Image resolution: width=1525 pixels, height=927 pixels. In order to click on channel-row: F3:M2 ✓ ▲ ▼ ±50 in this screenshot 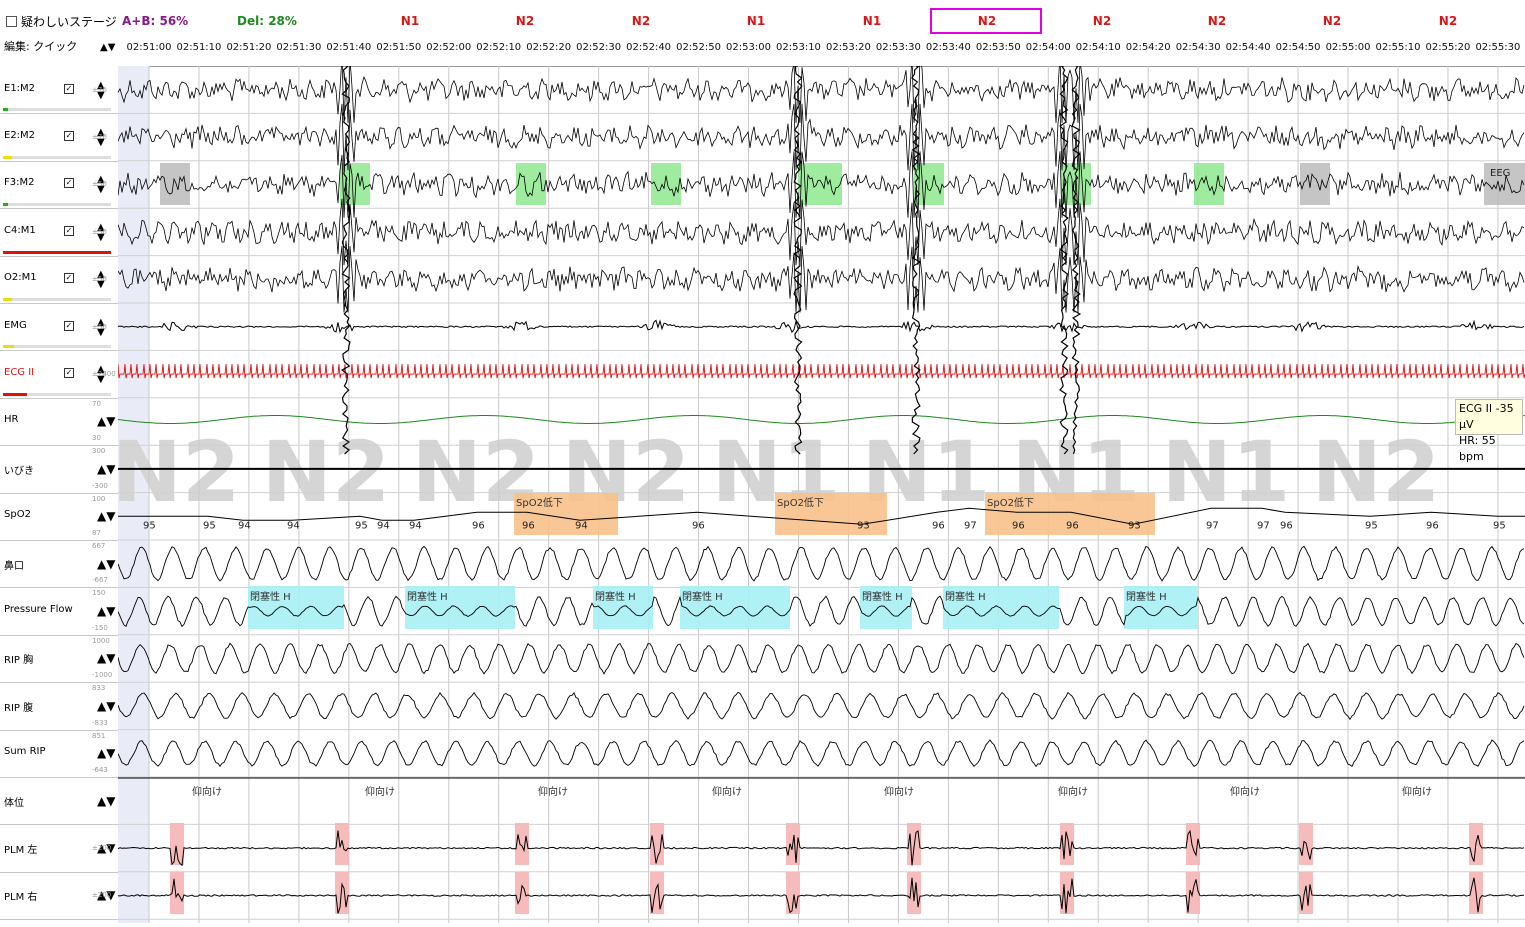, I will do `click(59, 185)`.